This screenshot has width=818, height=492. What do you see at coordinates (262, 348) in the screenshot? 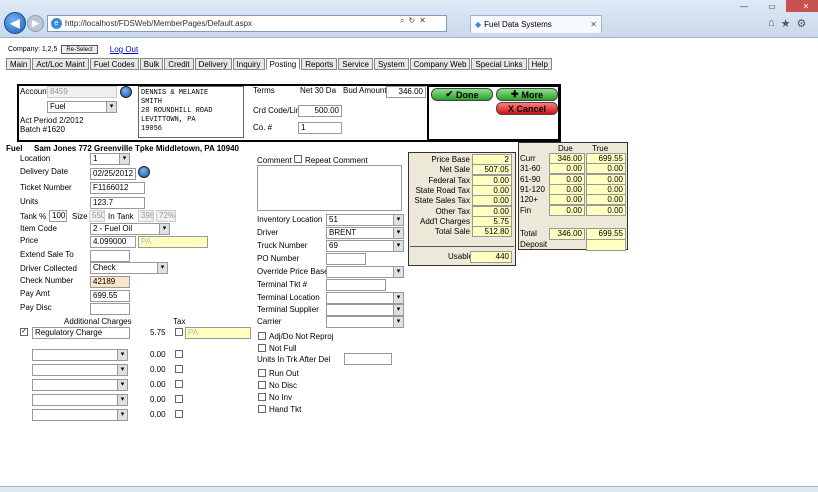
I see `not-full-checkbox` at bounding box center [262, 348].